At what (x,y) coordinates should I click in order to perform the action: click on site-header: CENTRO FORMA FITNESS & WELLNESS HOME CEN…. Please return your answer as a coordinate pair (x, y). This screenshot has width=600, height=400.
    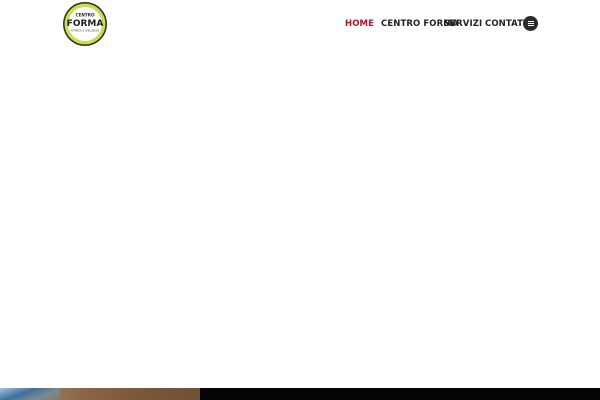
    Looking at the image, I should click on (300, 24).